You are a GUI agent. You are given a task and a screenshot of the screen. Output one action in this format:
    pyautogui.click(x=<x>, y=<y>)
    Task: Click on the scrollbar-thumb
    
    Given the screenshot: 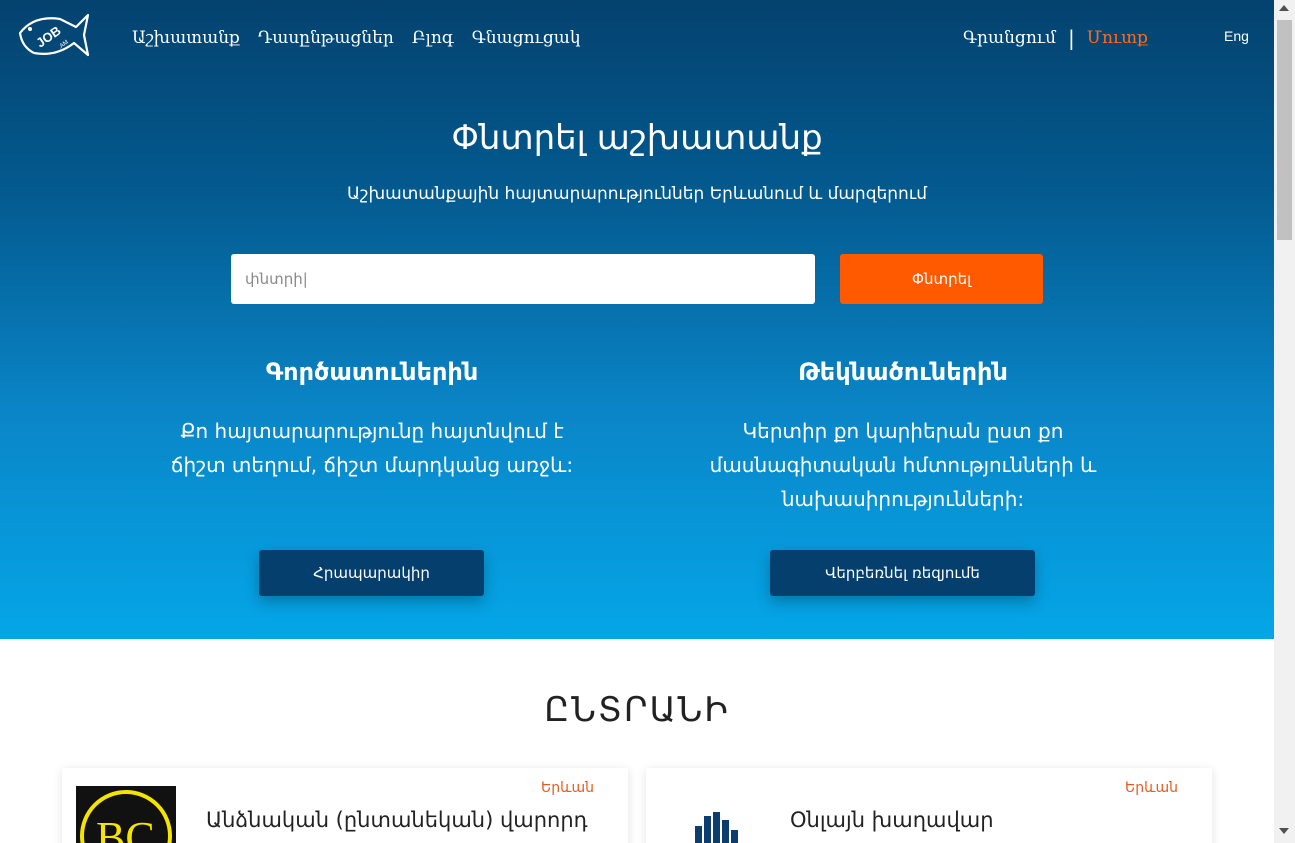 What is the action you would take?
    pyautogui.click(x=1284, y=130)
    